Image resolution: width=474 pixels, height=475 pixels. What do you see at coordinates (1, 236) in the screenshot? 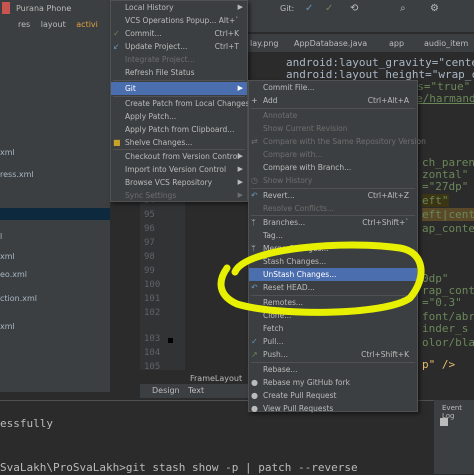
I see `tree-item: l` at bounding box center [1, 236].